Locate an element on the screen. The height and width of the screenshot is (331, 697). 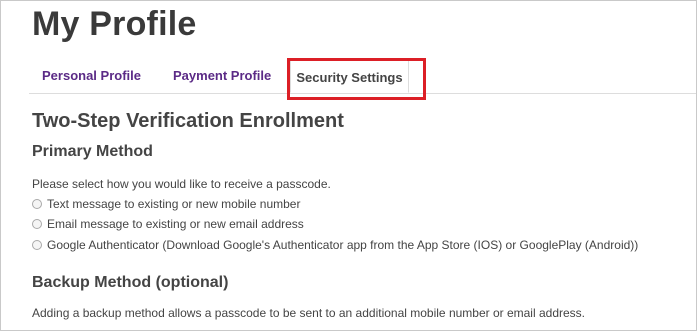
primary-method-heading: Primary Method is located at coordinates (92, 151).